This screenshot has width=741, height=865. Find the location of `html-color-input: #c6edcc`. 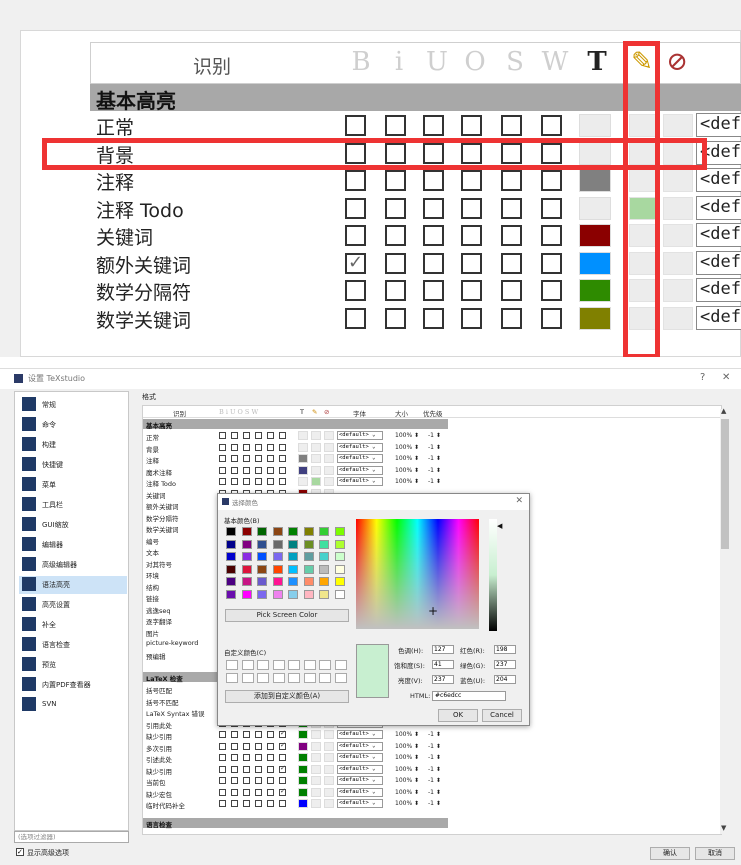

html-color-input: #c6edcc is located at coordinates (469, 696).